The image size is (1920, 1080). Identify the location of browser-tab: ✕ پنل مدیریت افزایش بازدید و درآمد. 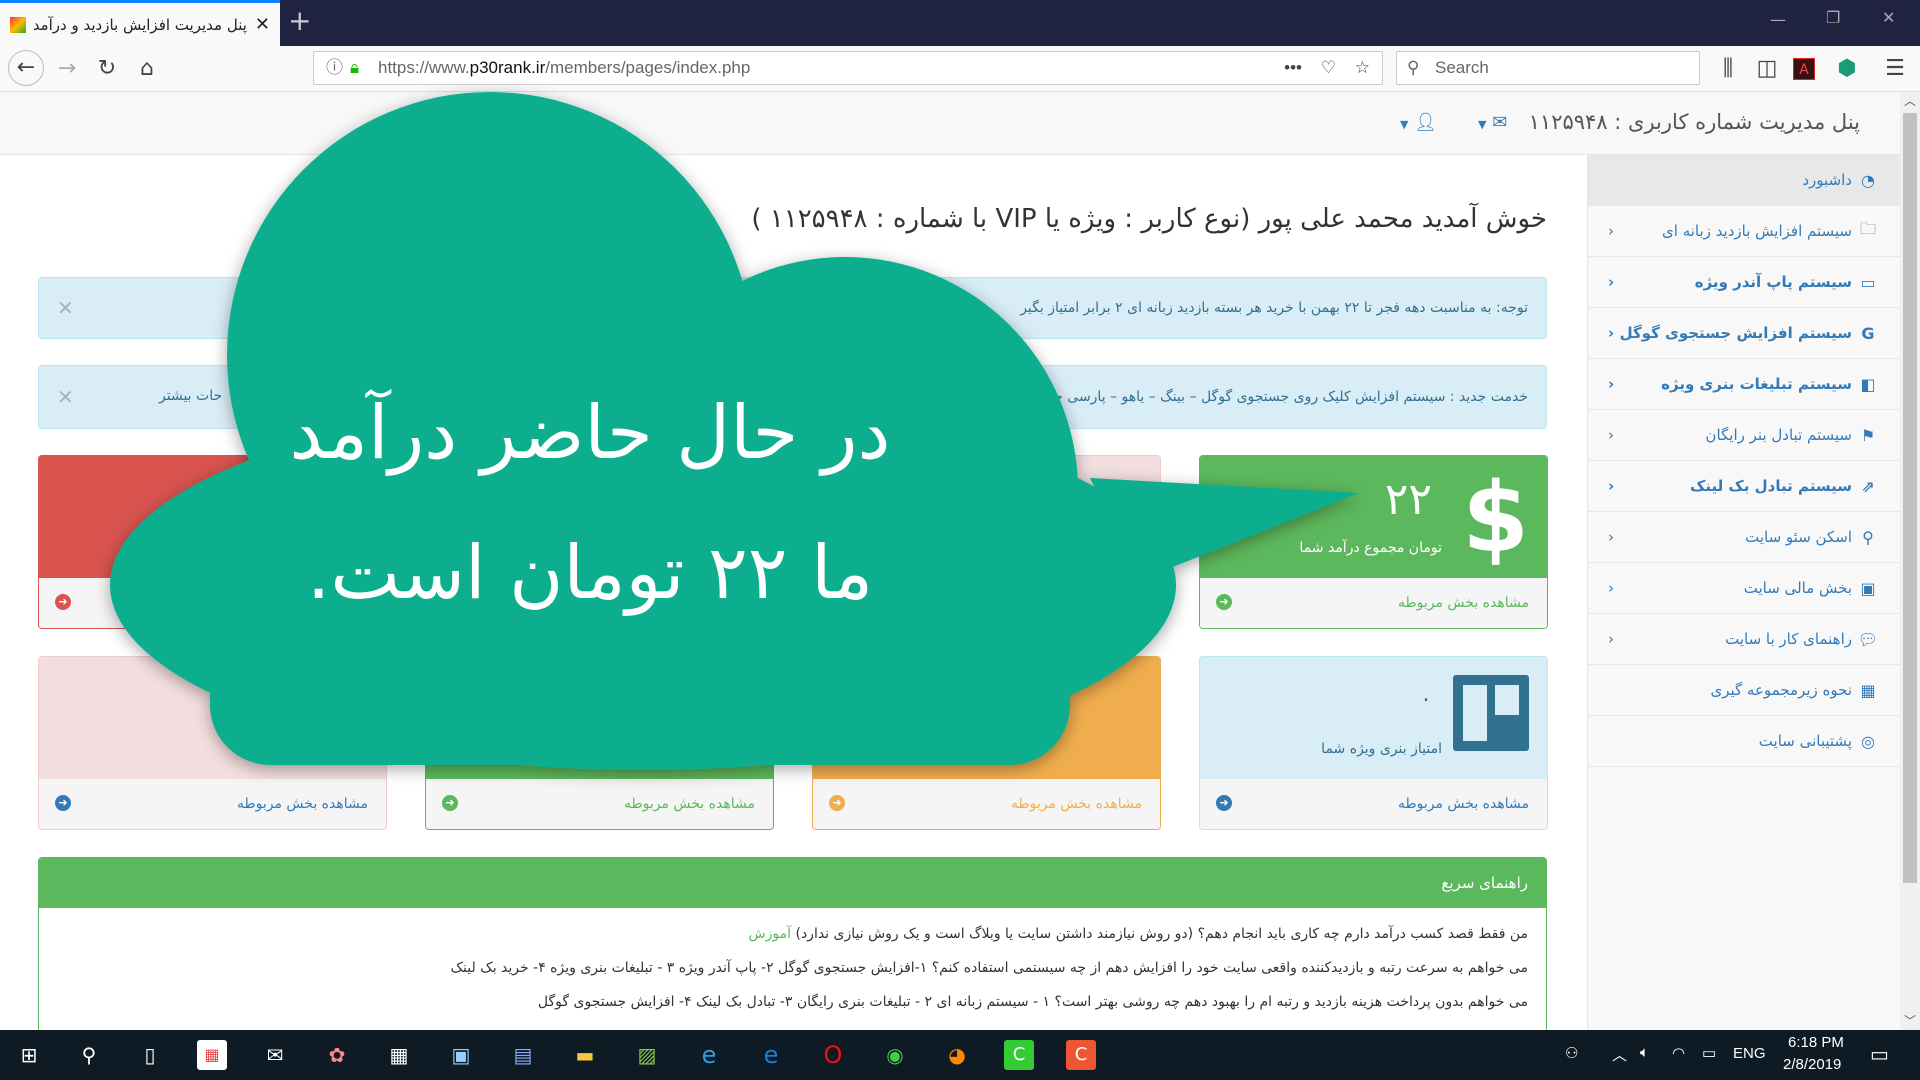
(140, 23).